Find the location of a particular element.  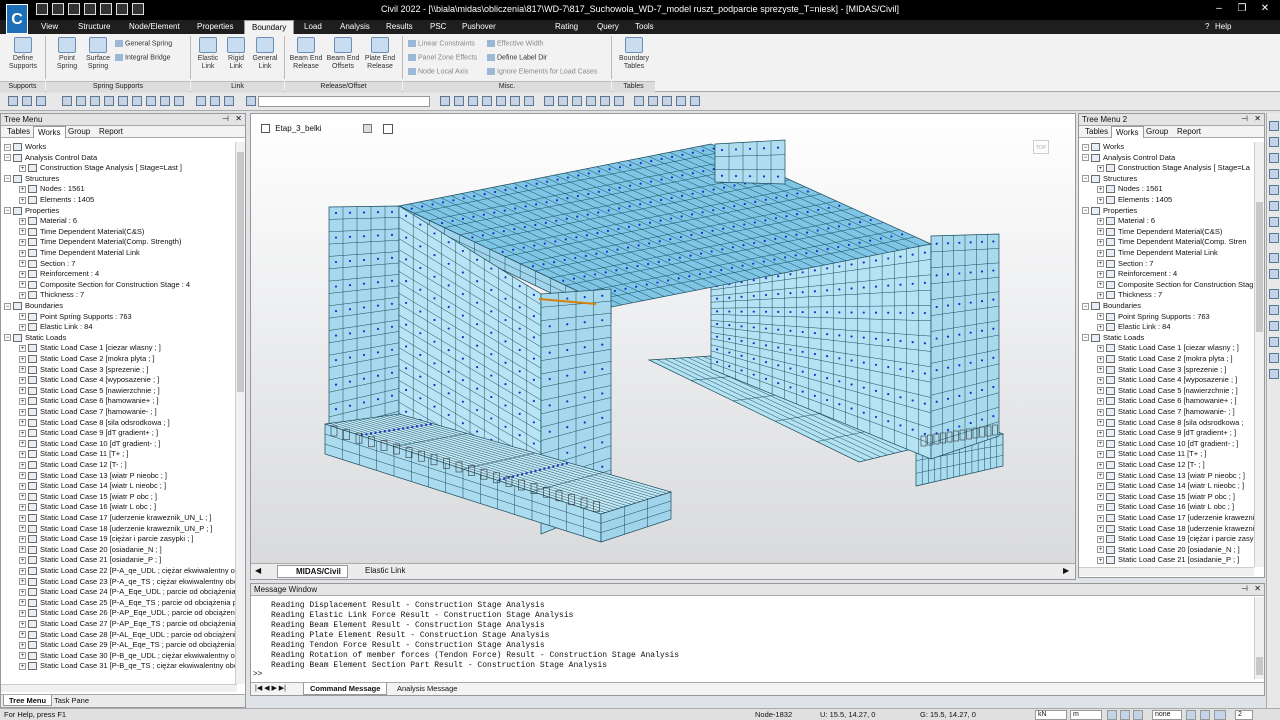

define-label-dir-button: Define Label Dir is located at coordinates (517, 57).